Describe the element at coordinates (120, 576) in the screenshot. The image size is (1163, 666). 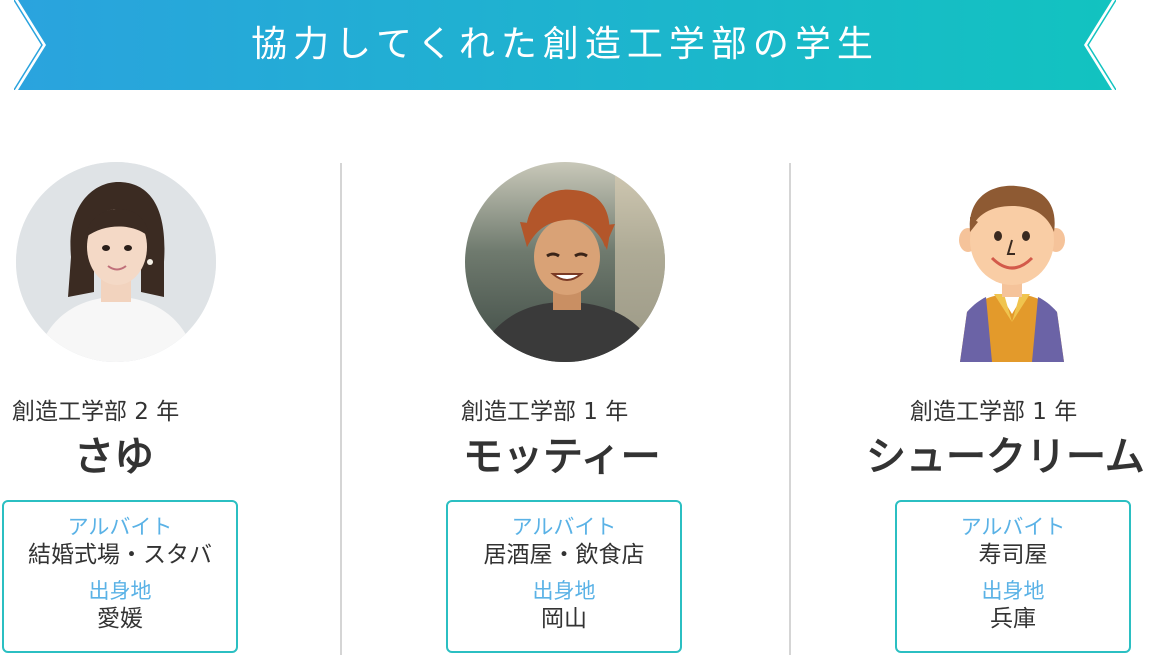
I see `student-info-box: アルバイト 結婚式場・スタバ 出身地 愛媛` at that location.